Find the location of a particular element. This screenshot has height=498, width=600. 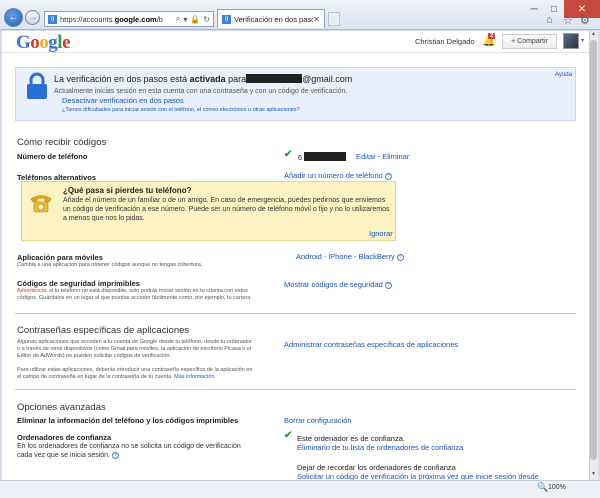

zoom-icon: 🔍 is located at coordinates (542, 487).